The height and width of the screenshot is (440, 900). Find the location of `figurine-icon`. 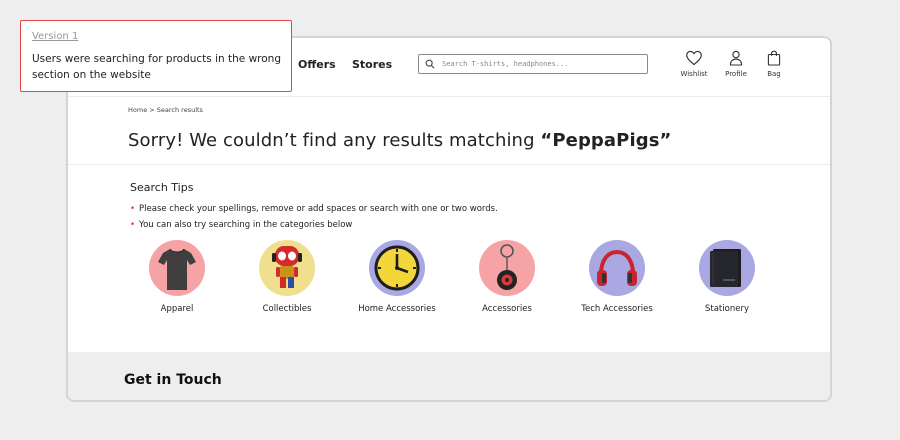

figurine-icon is located at coordinates (287, 267).